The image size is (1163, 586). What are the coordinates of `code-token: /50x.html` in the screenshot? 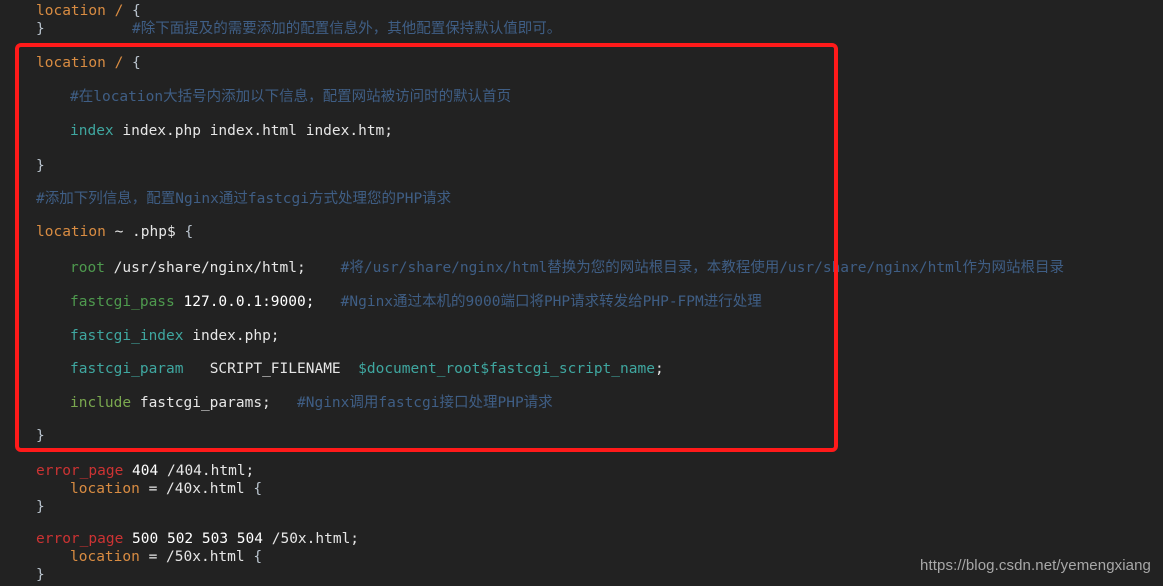 It's located at (205, 557).